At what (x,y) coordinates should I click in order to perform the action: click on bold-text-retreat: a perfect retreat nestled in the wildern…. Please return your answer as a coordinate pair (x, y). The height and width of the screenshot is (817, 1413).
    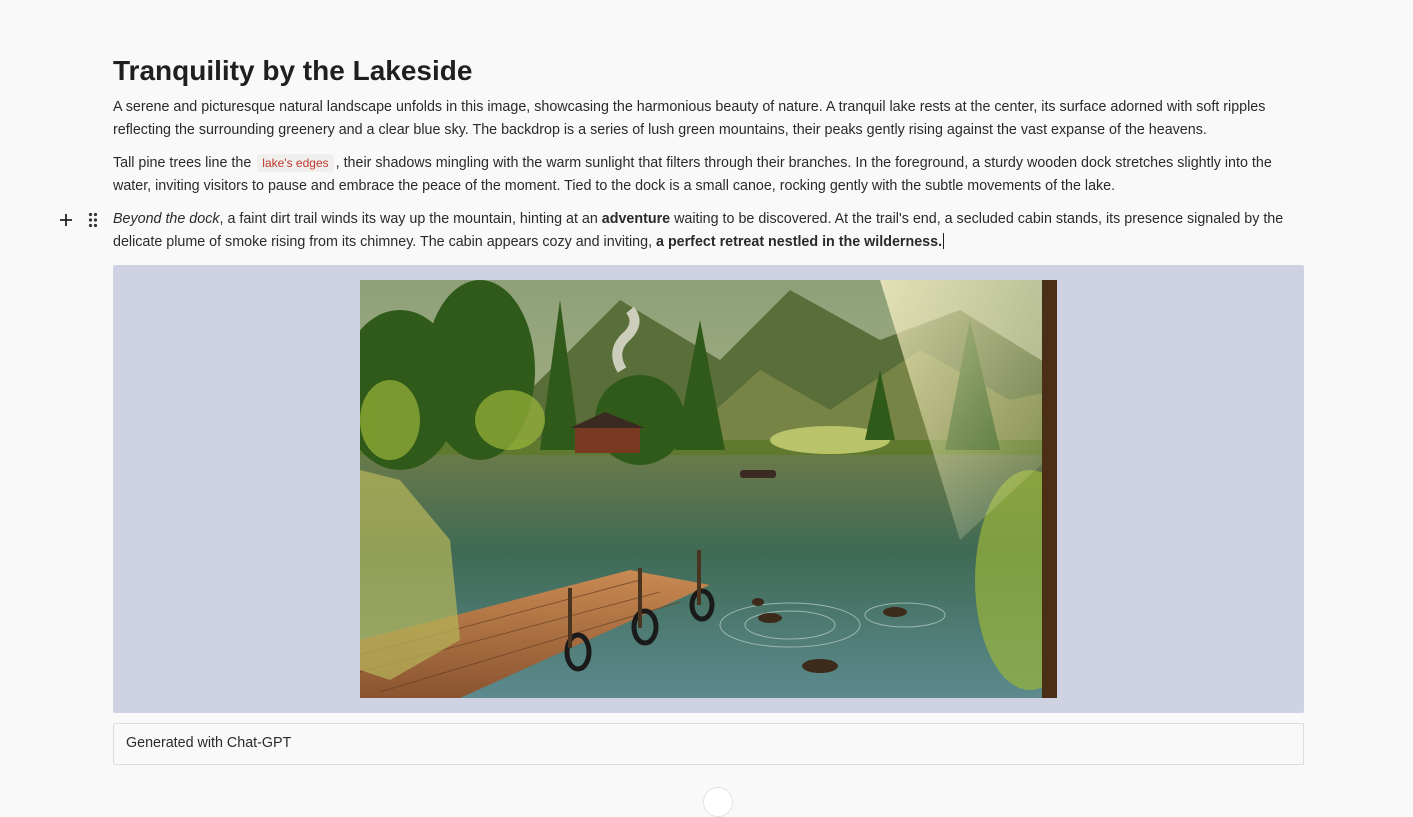
    Looking at the image, I should click on (799, 242).